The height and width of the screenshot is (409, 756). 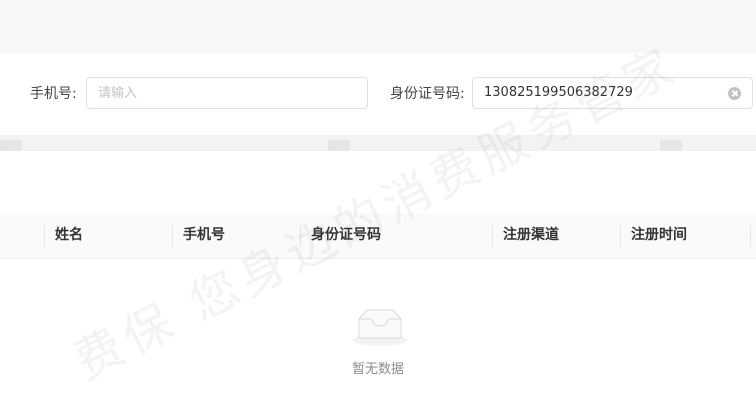 What do you see at coordinates (346, 235) in the screenshot?
I see `column-header-id-number: 身份证号码` at bounding box center [346, 235].